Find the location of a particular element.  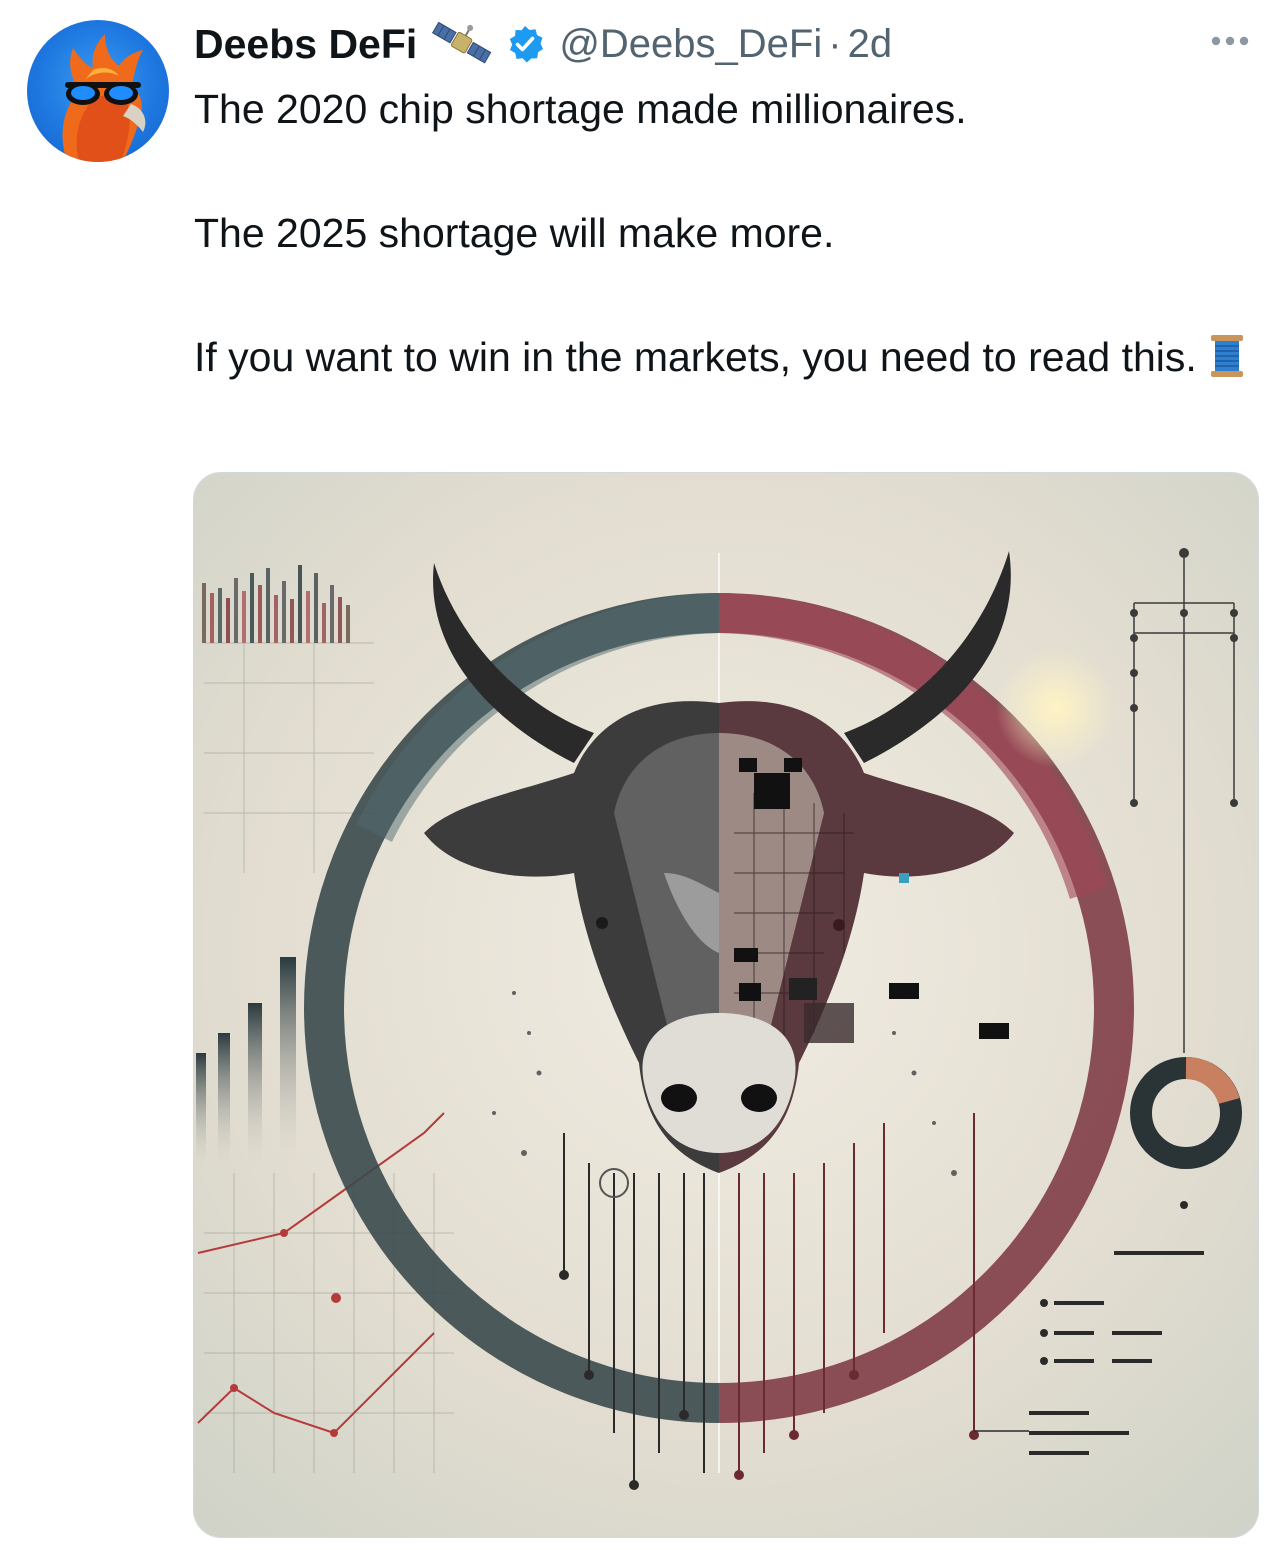

tweet-timestamp: 2d is located at coordinates (870, 44).